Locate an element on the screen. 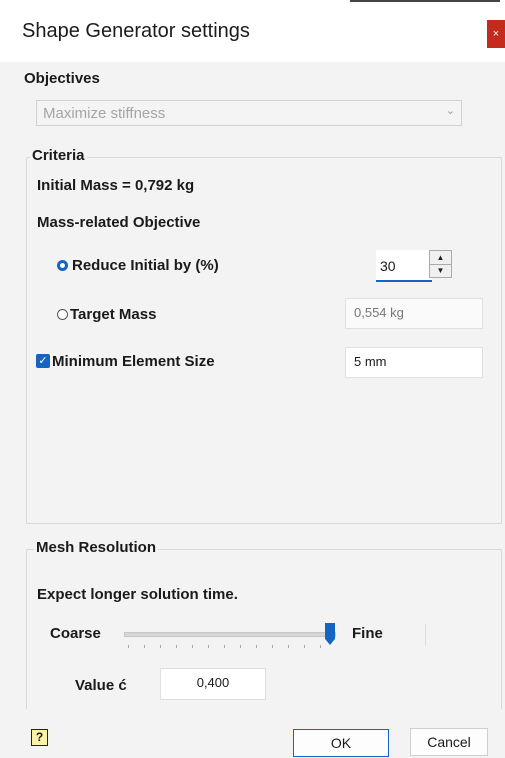 The image size is (505, 758). reduce-percent-value: 30 is located at coordinates (388, 266).